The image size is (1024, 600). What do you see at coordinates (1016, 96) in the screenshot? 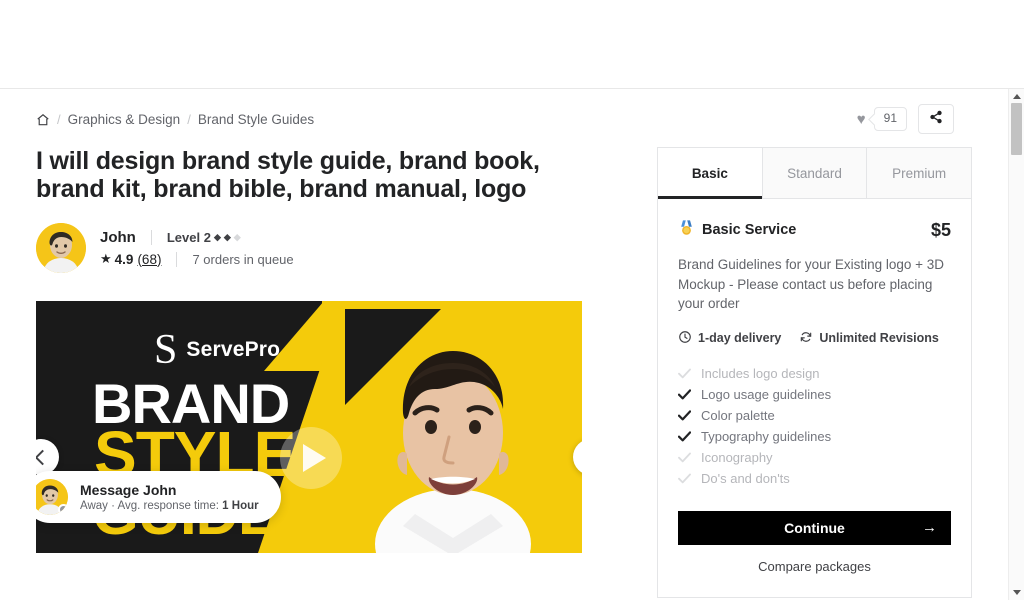
I see `scroll-up-arrow-icon` at bounding box center [1016, 96].